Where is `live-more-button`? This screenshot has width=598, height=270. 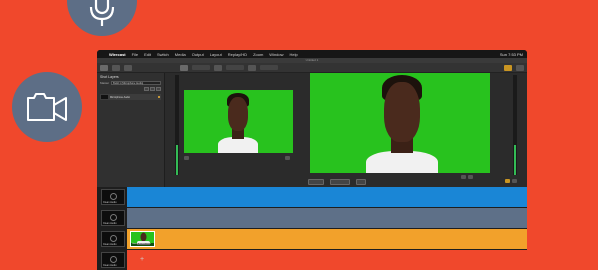 live-more-button is located at coordinates (514, 181).